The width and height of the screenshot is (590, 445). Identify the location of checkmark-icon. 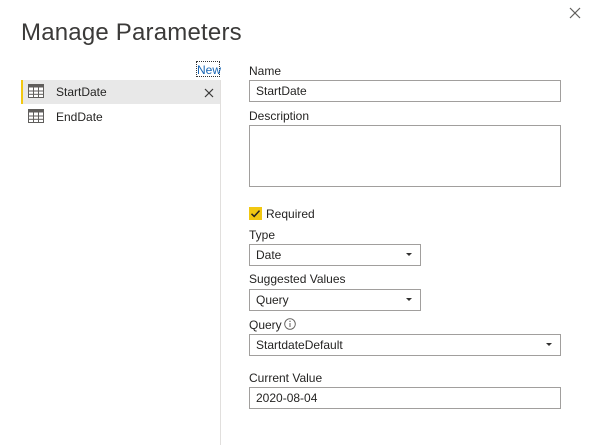
(255, 214).